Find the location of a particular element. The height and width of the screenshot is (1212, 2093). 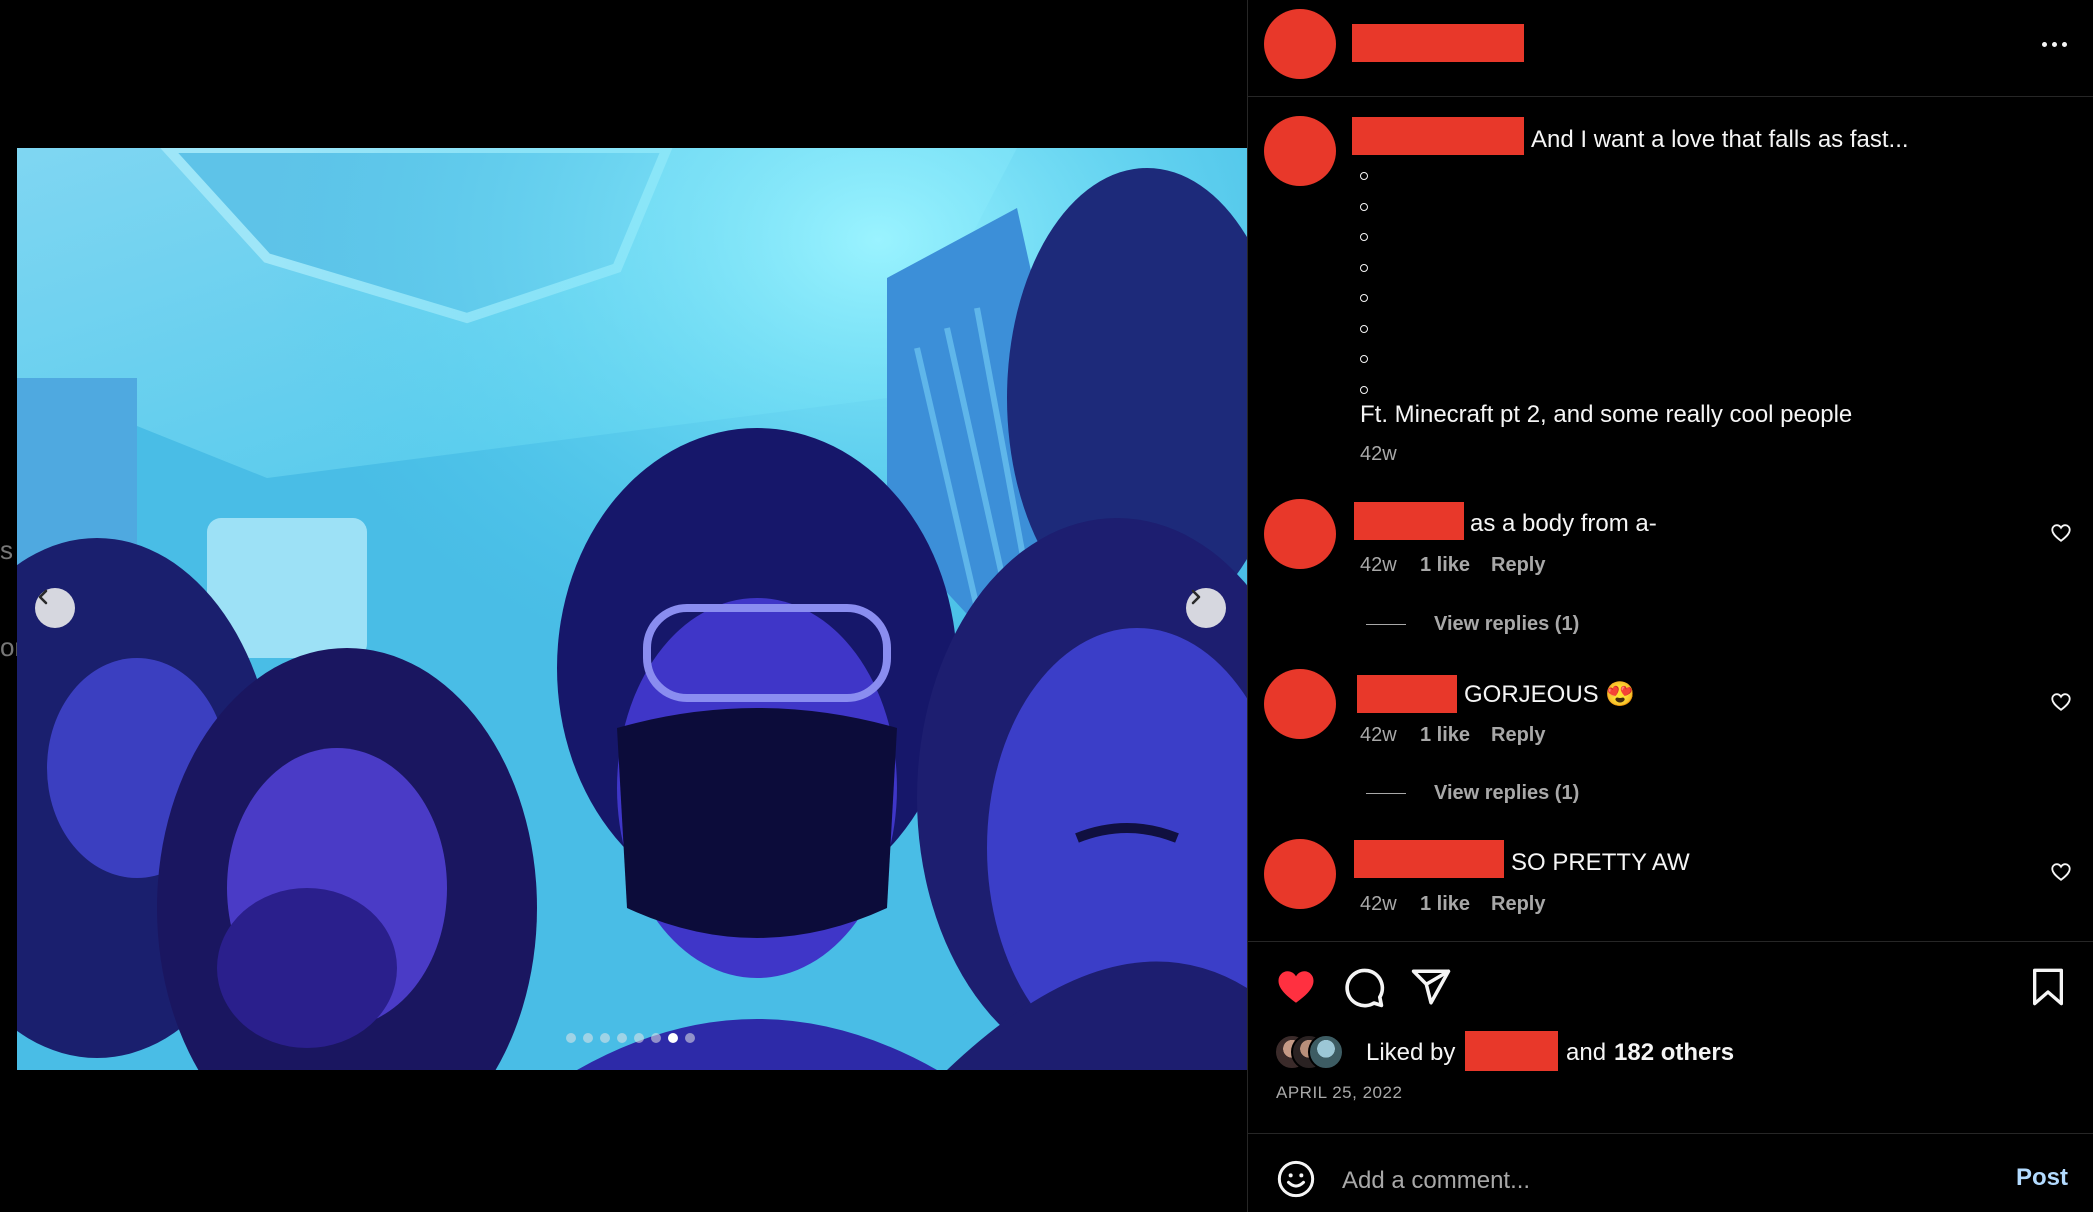

caption-timestamp: 42w is located at coordinates (1378, 454).